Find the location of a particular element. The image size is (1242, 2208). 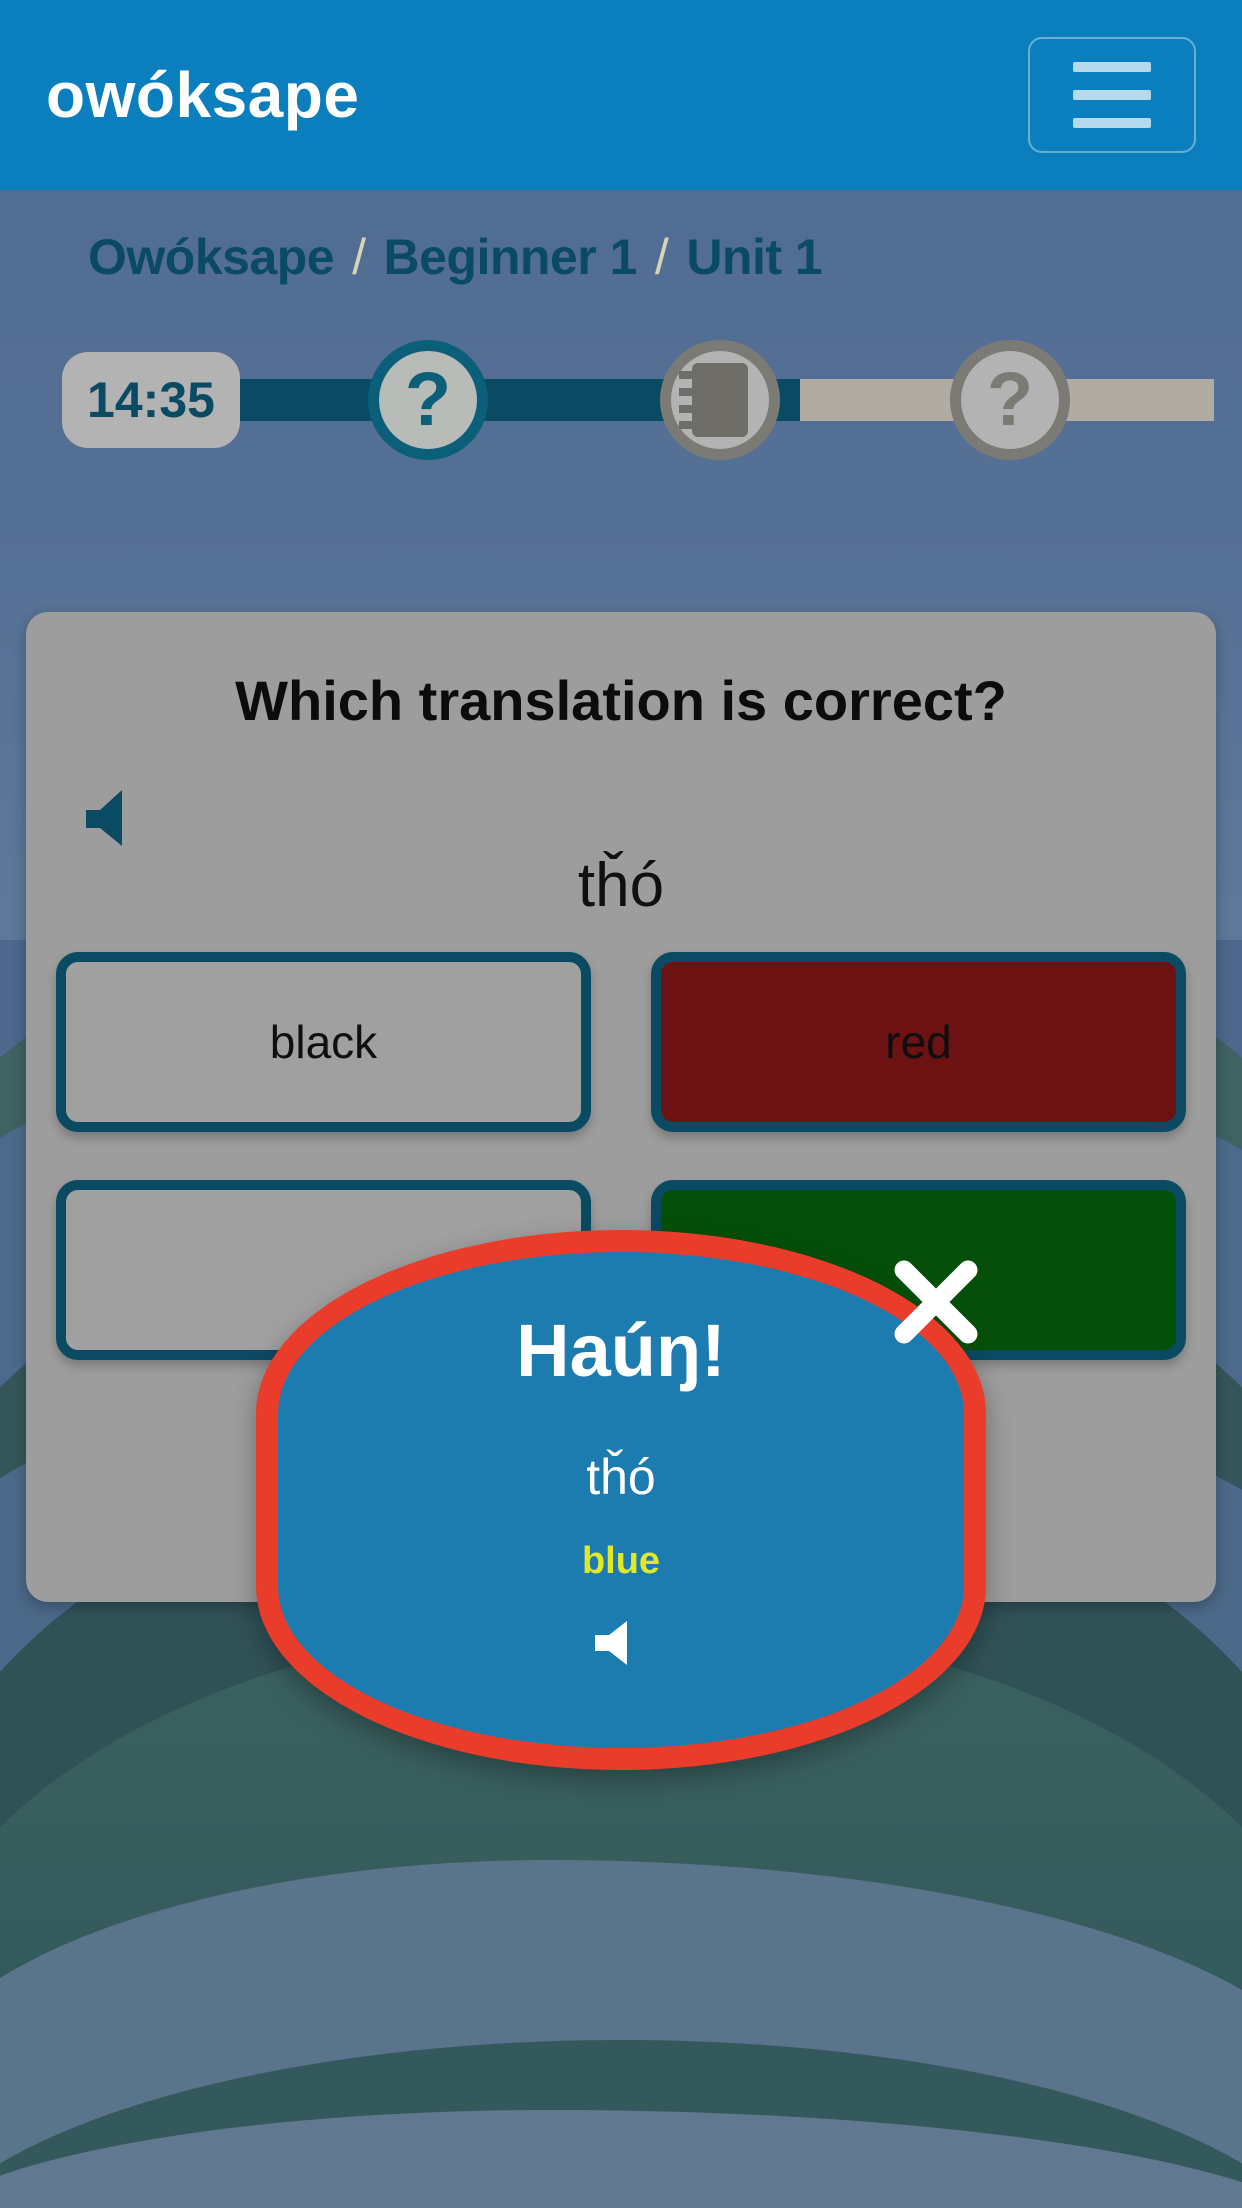

result-modal-title: Haúŋ! is located at coordinates (621, 1350).